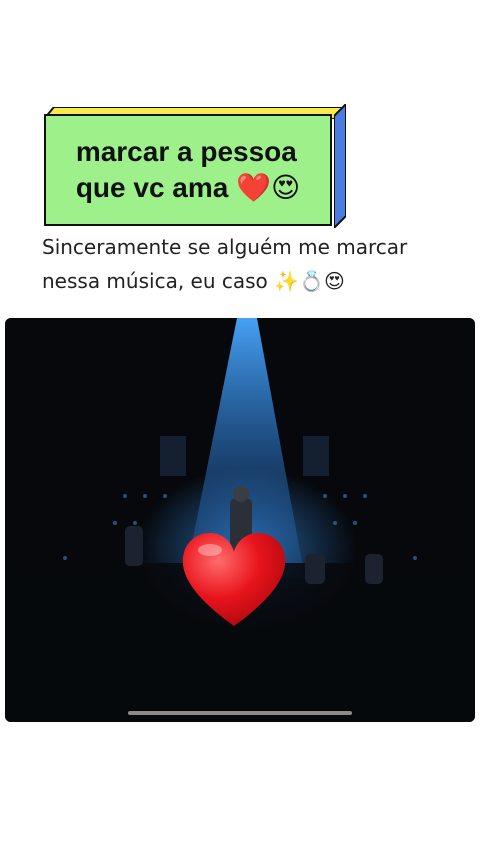 The image size is (480, 854). What do you see at coordinates (186, 151) in the screenshot?
I see `sticker-line-1: marcar a pessoa` at bounding box center [186, 151].